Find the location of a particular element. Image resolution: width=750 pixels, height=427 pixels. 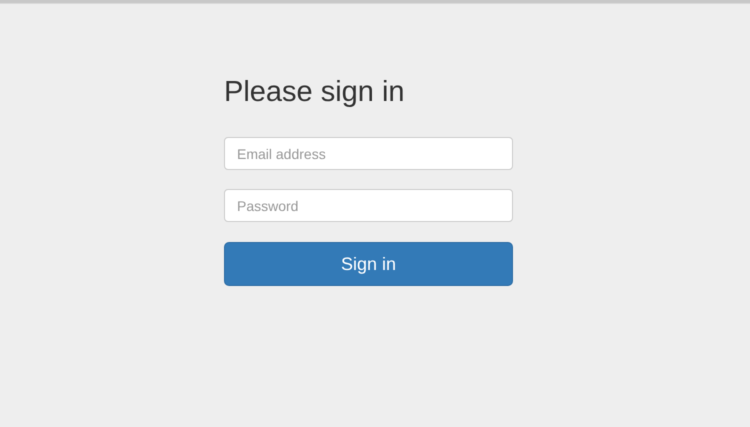

sign-in-button: Sign in is located at coordinates (368, 264).